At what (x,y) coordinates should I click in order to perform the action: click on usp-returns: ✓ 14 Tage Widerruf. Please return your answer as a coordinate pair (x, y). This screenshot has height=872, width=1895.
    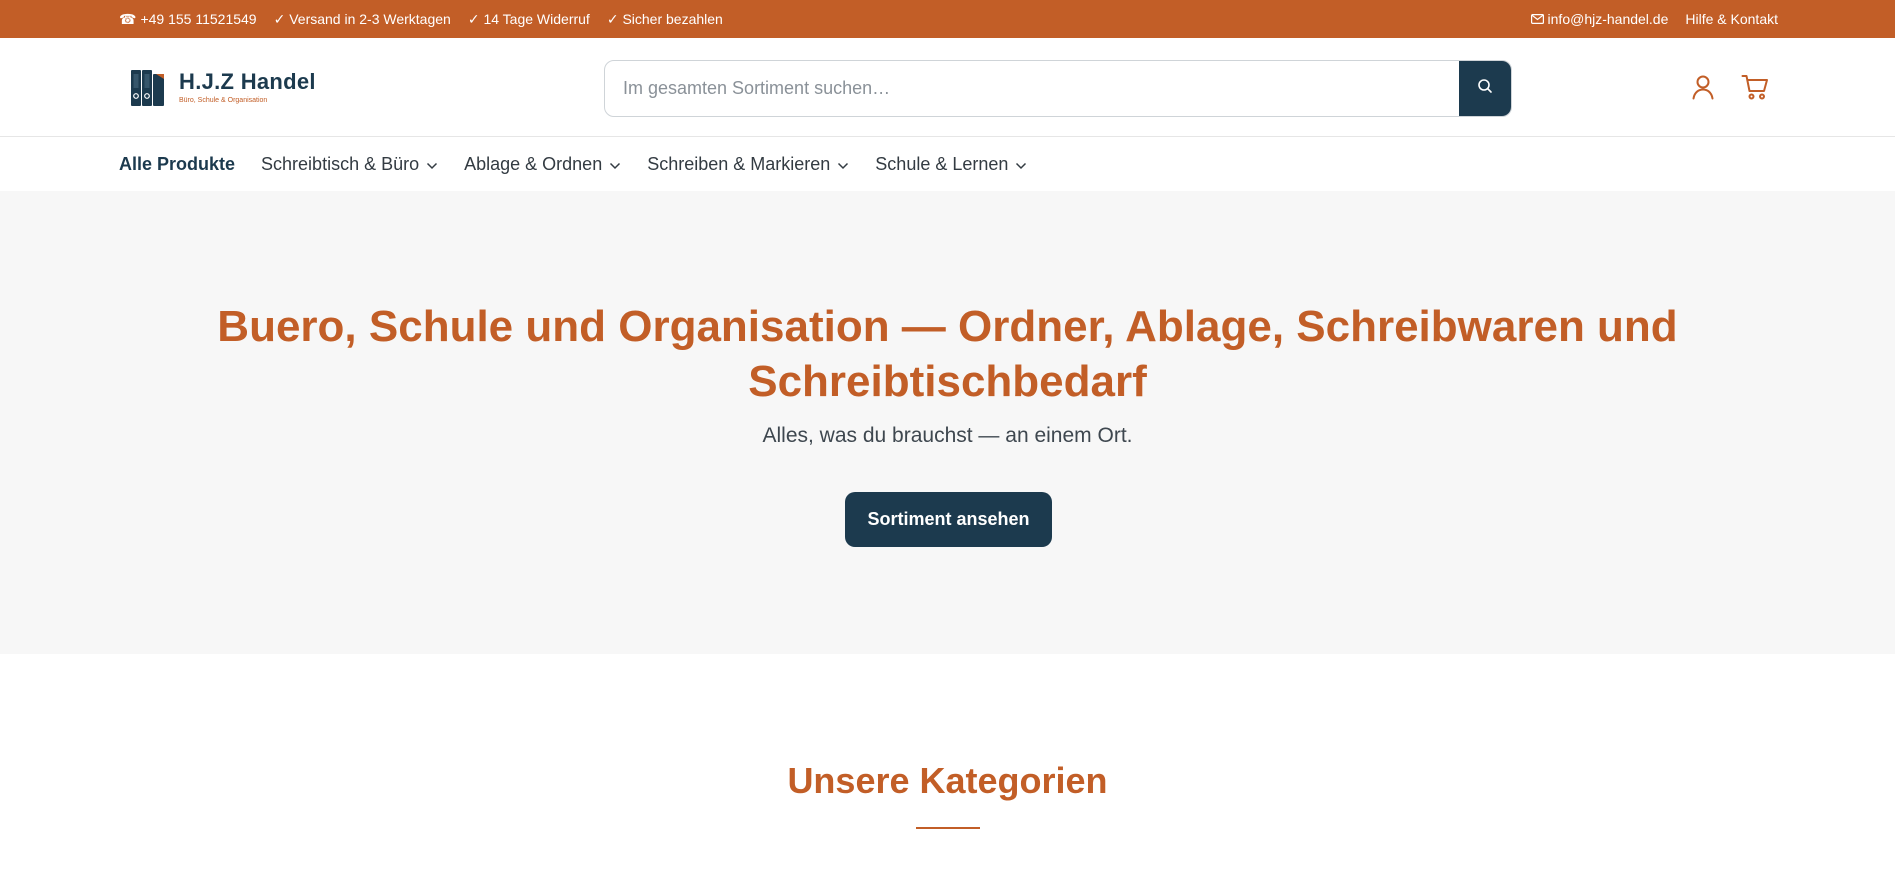
    Looking at the image, I should click on (529, 19).